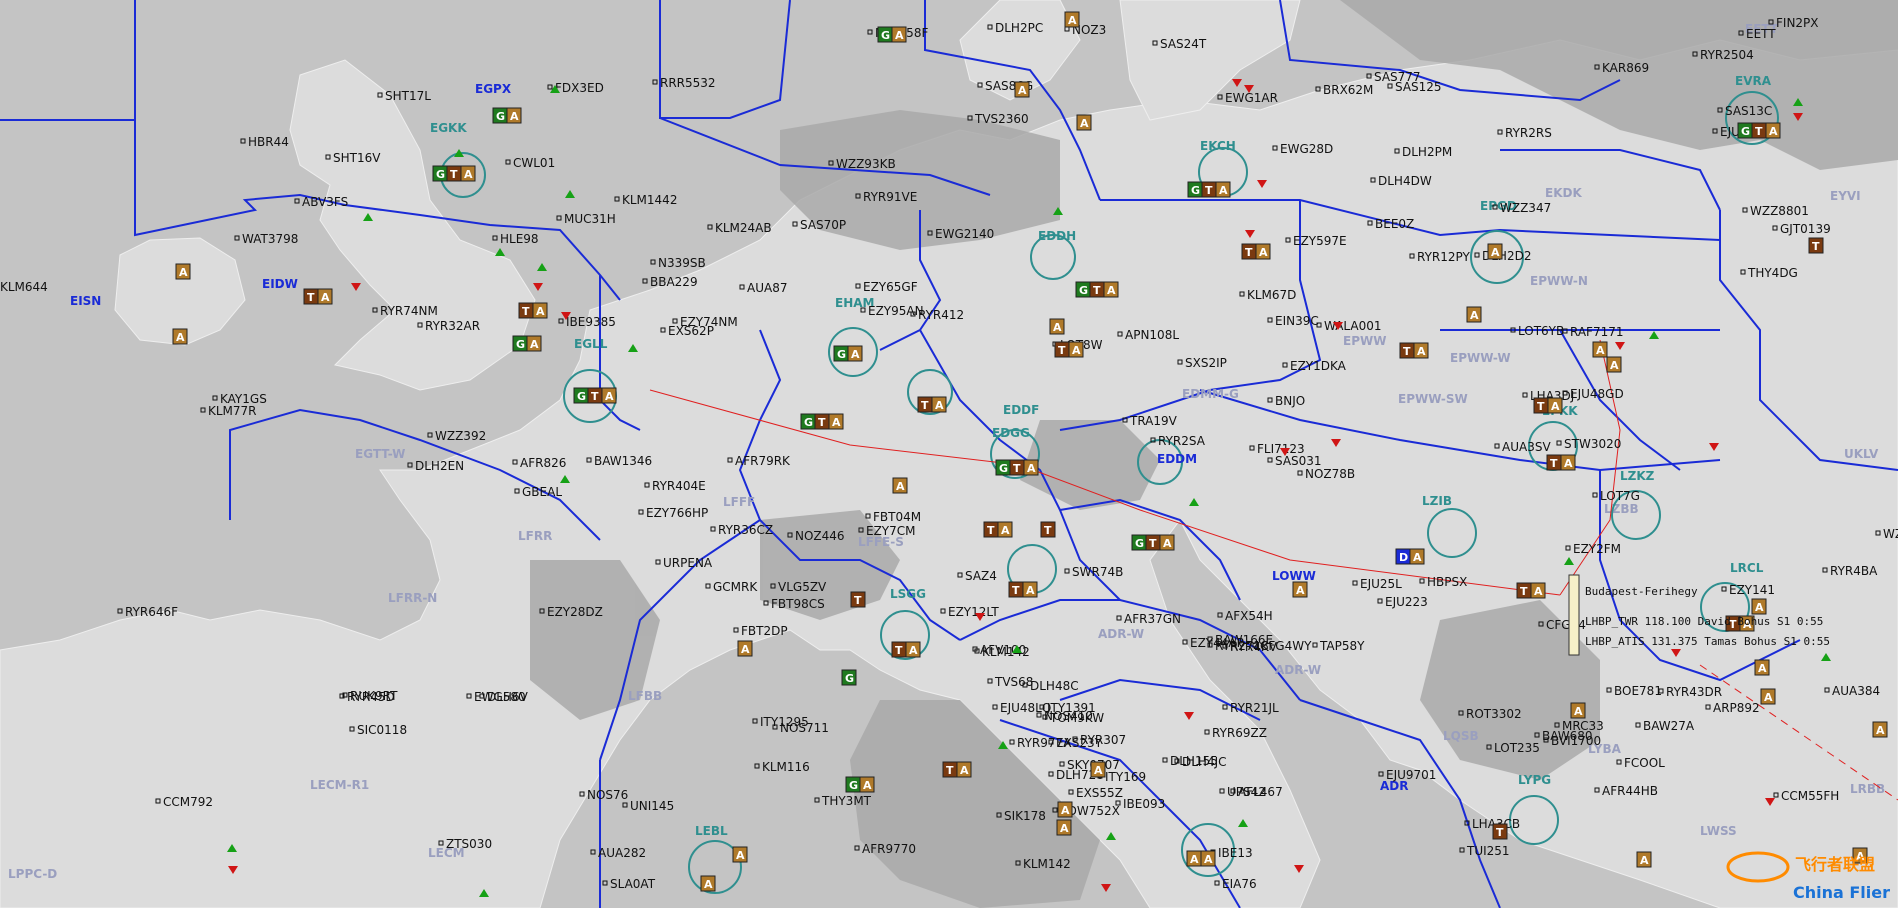 Image resolution: width=1898 pixels, height=908 pixels. Describe the element at coordinates (469, 844) in the screenshot. I see `aircraft-callsign: ZTS030` at that location.